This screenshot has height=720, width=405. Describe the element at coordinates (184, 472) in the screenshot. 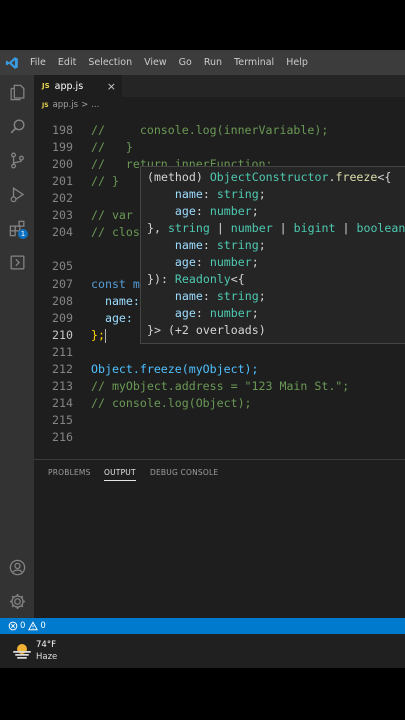

I see `tab-debug-console: DEBUG CONSOLE` at that location.